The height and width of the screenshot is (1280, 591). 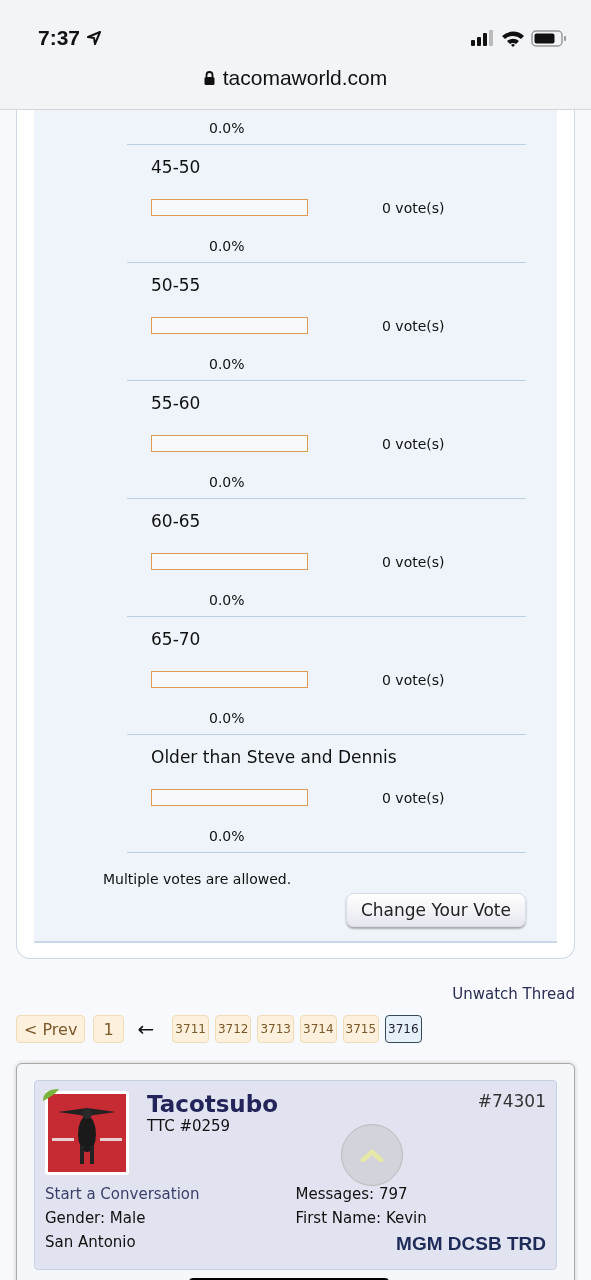 I want to click on option-label: 65-70, so click(x=176, y=639).